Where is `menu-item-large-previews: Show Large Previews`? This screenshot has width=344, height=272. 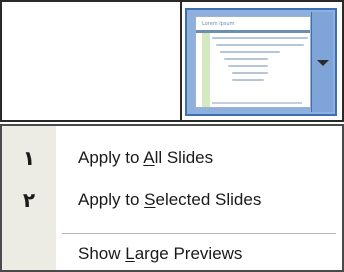 menu-item-large-previews: Show Large Previews is located at coordinates (172, 254).